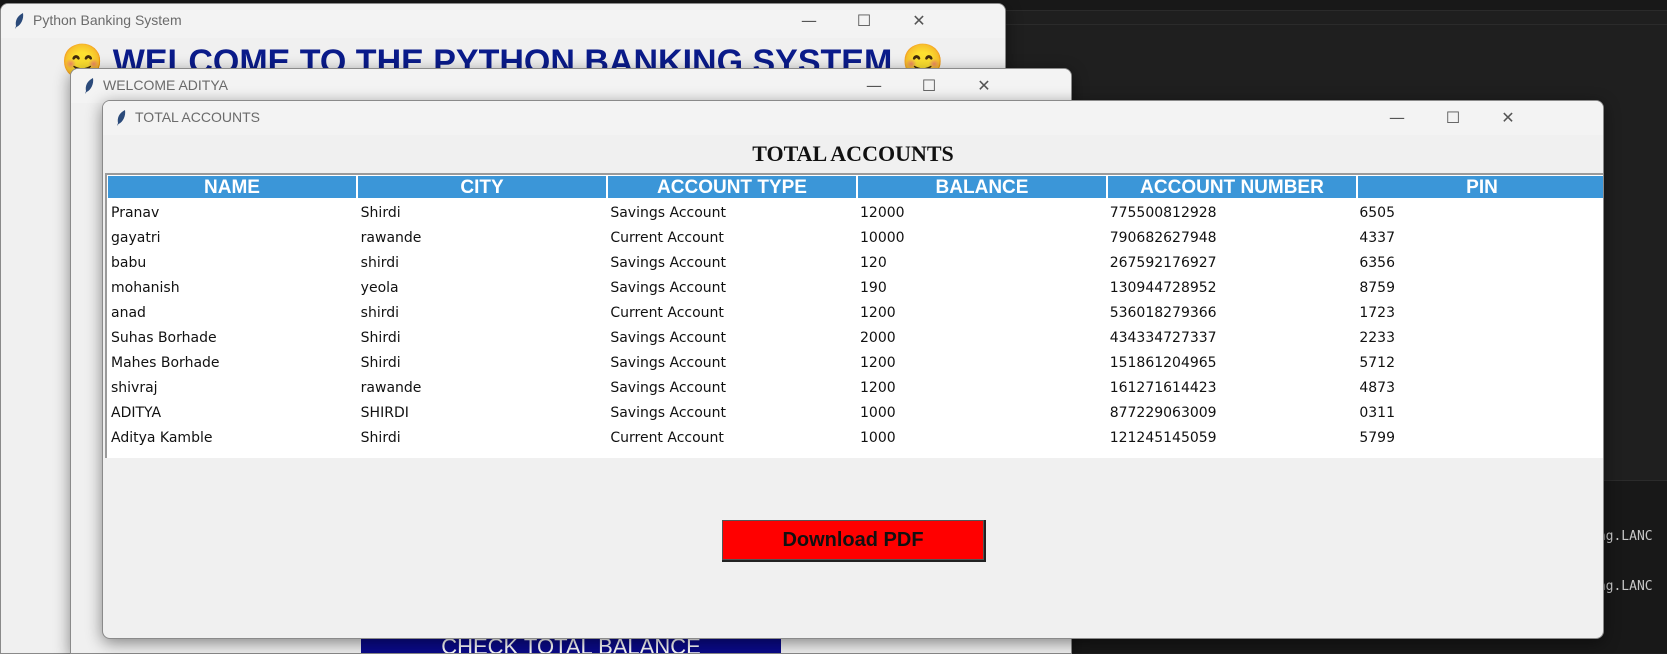  I want to click on cell-pin: 1723, so click(1377, 313).